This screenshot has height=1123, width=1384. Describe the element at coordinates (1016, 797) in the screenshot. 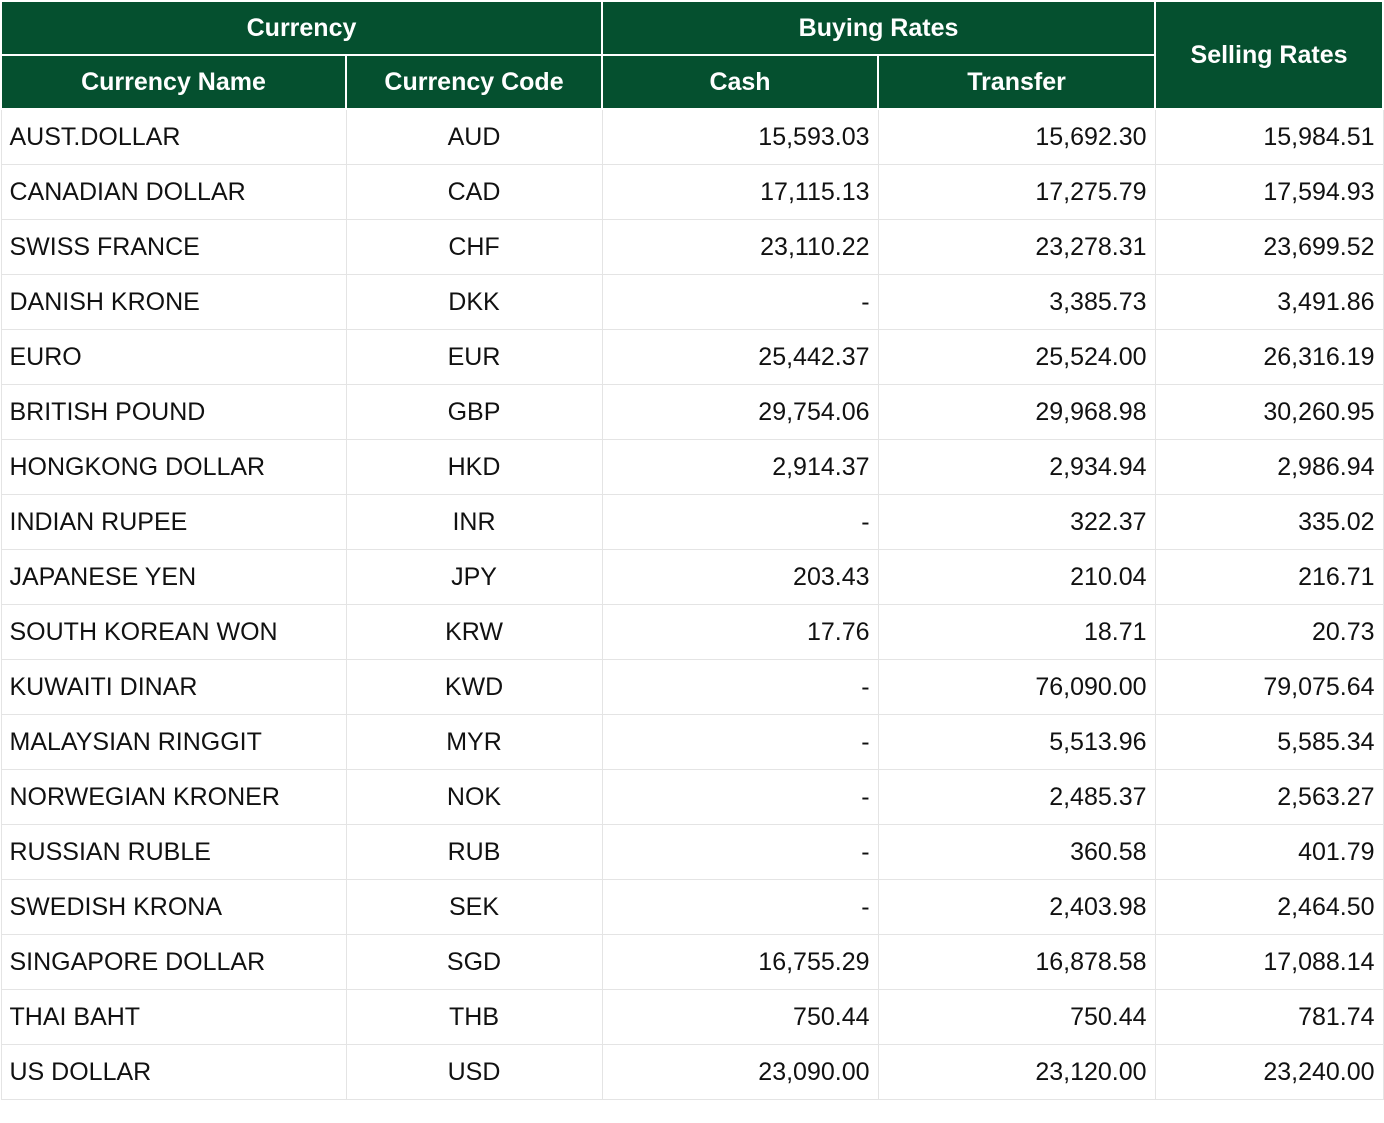

I see `transfer-rate-cell: 2,485.37` at that location.